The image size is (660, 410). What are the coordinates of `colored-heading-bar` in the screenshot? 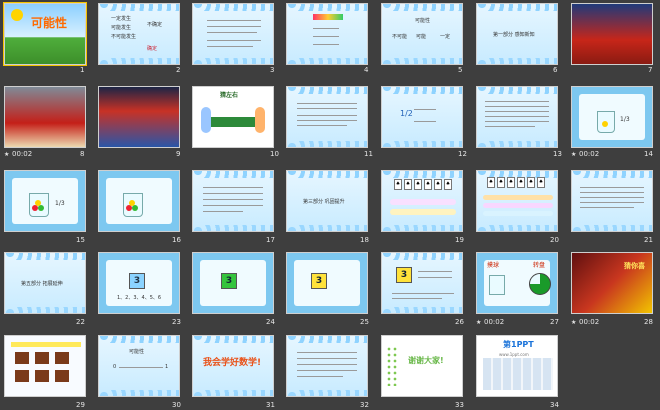 It's located at (328, 17).